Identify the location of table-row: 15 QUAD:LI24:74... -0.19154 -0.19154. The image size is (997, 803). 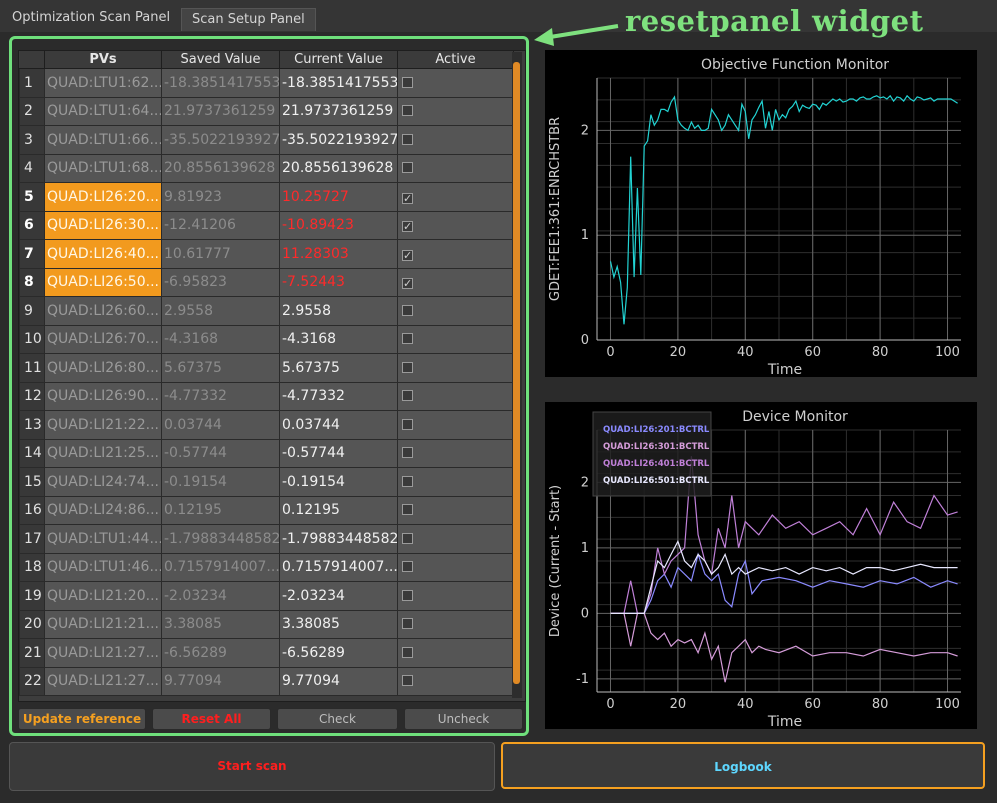
(266, 482).